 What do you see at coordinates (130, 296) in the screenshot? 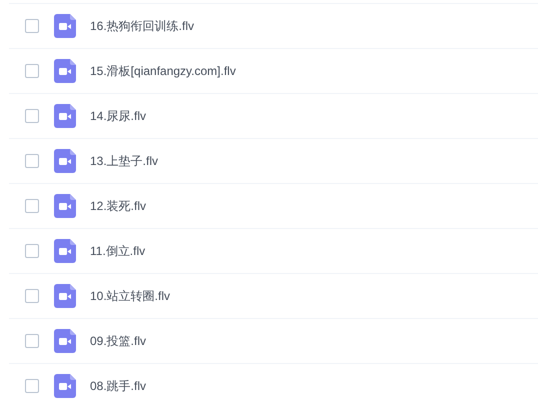
I see `file-name: 10.站立转圈.flv` at bounding box center [130, 296].